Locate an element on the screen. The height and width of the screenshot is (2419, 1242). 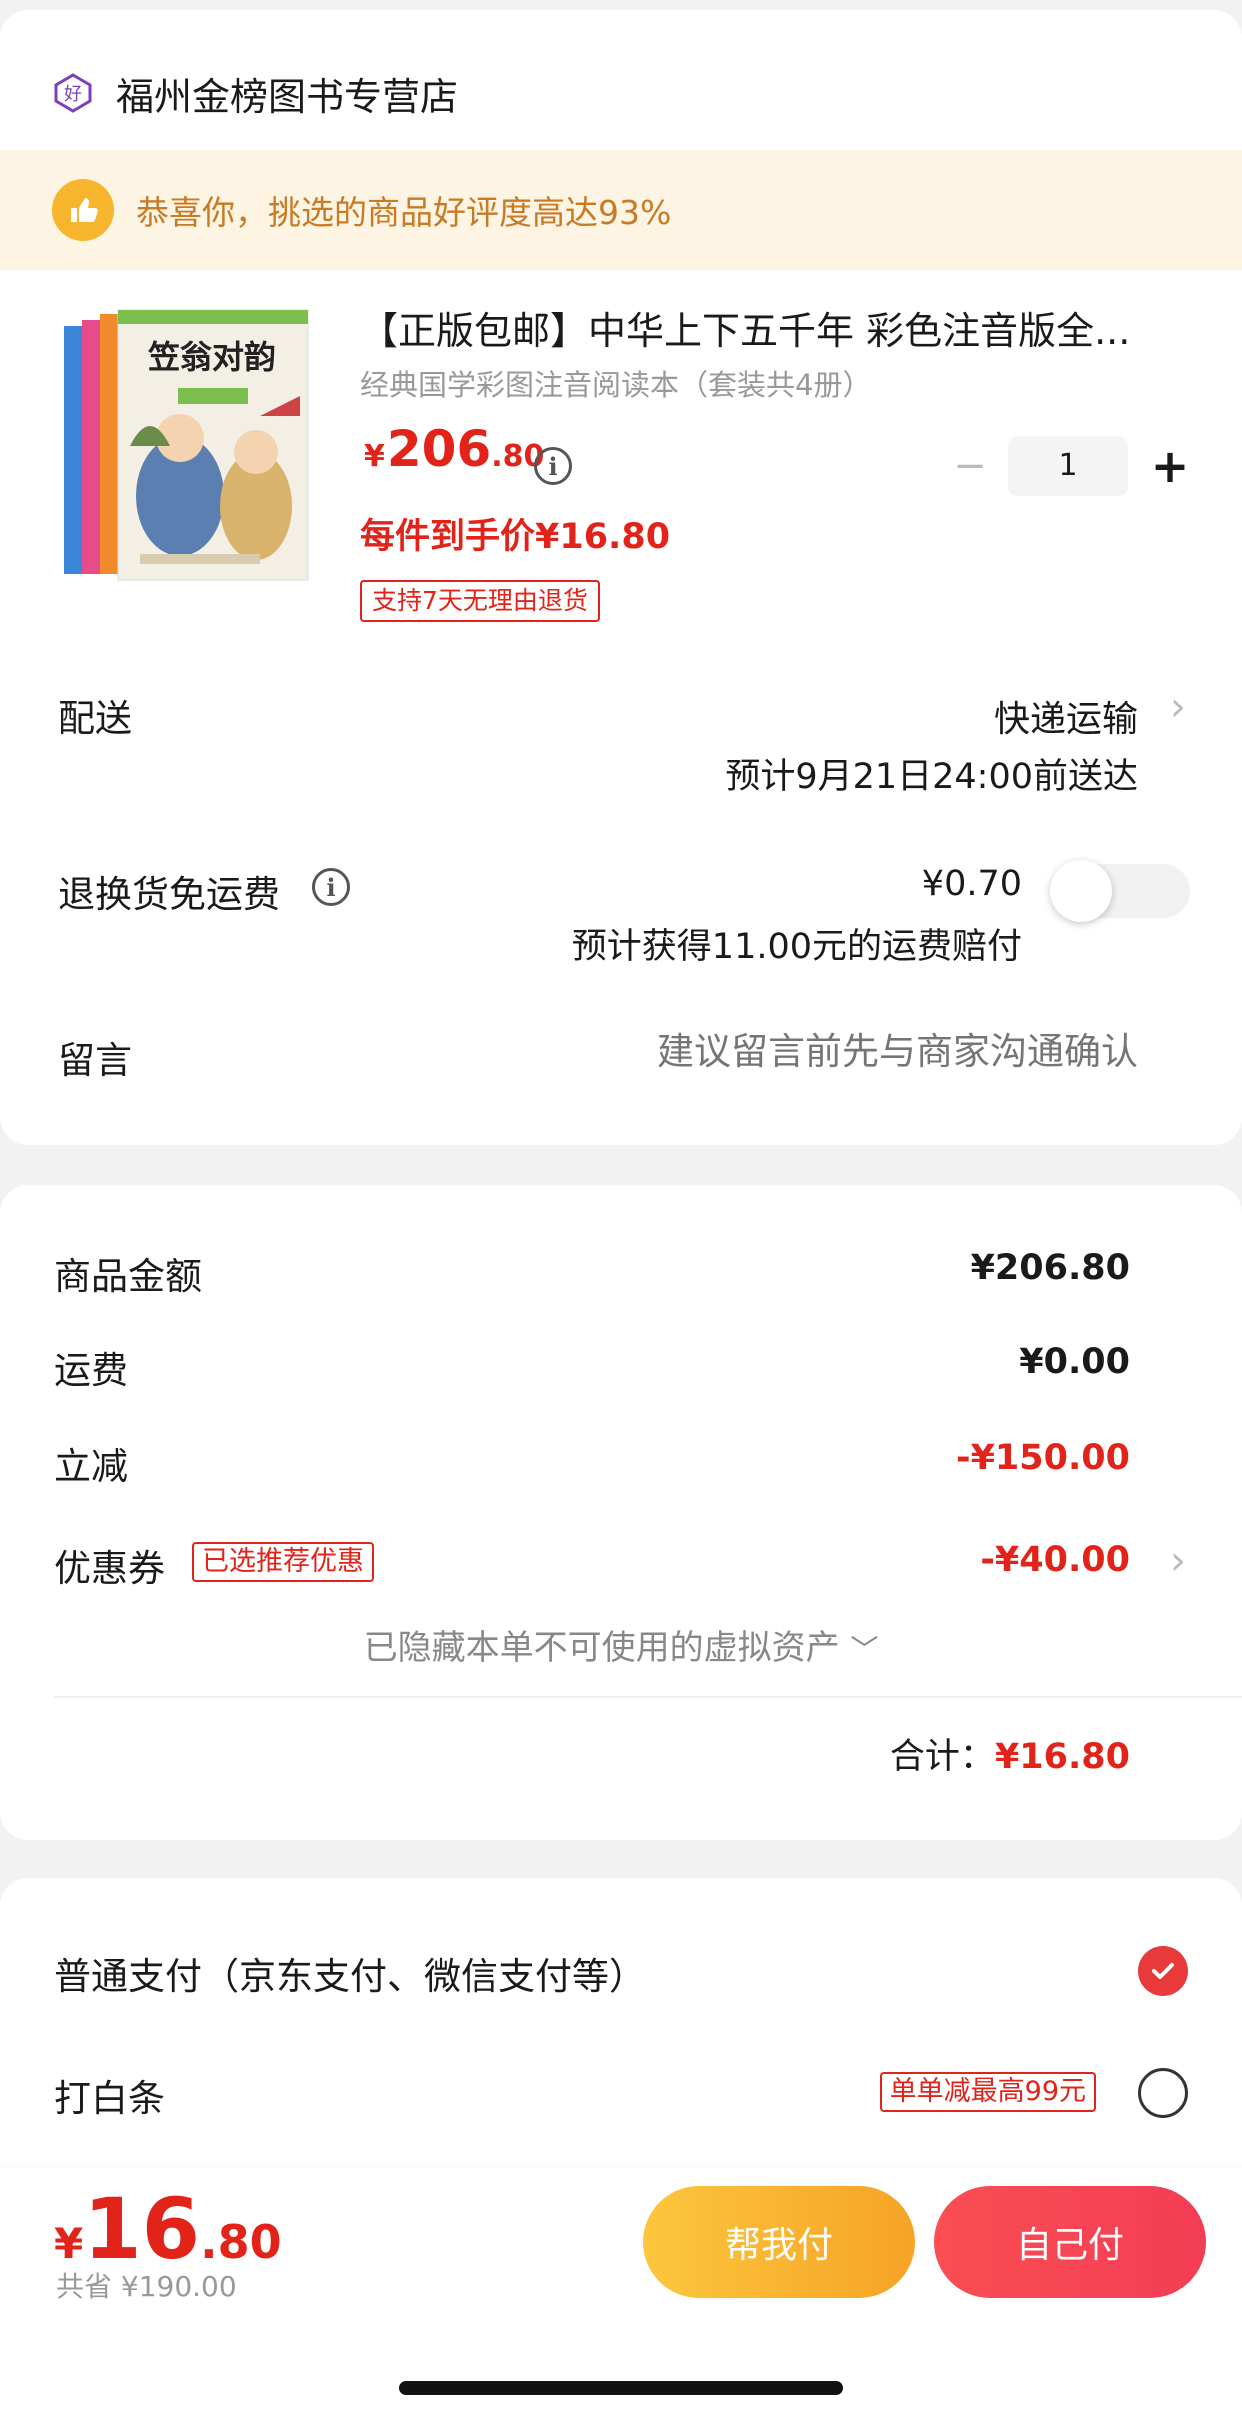
hidden-assets-text: 已隐藏本单不可使用的虚拟资产 is located at coordinates (601, 1648).